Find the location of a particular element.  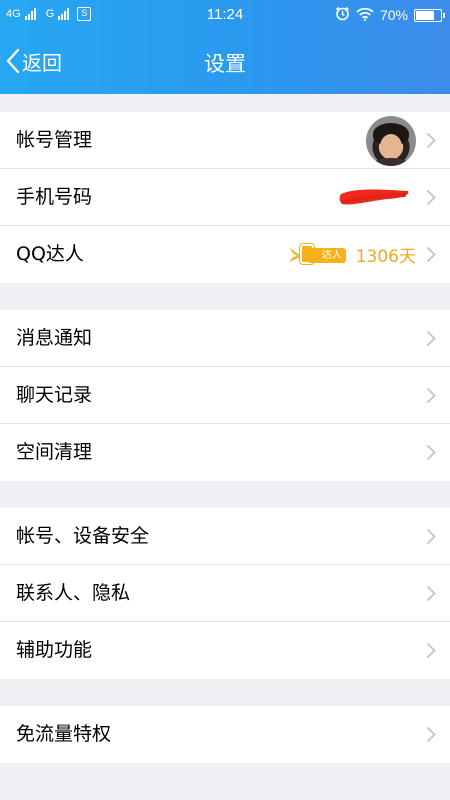

settings-item-label: 聊天记录 is located at coordinates (54, 395).